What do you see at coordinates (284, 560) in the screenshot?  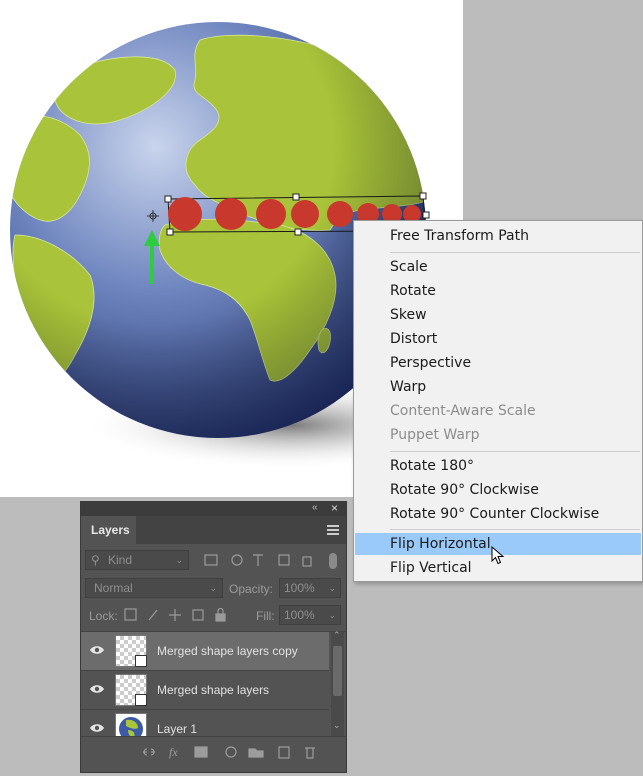 I see `shape-filter-icon` at bounding box center [284, 560].